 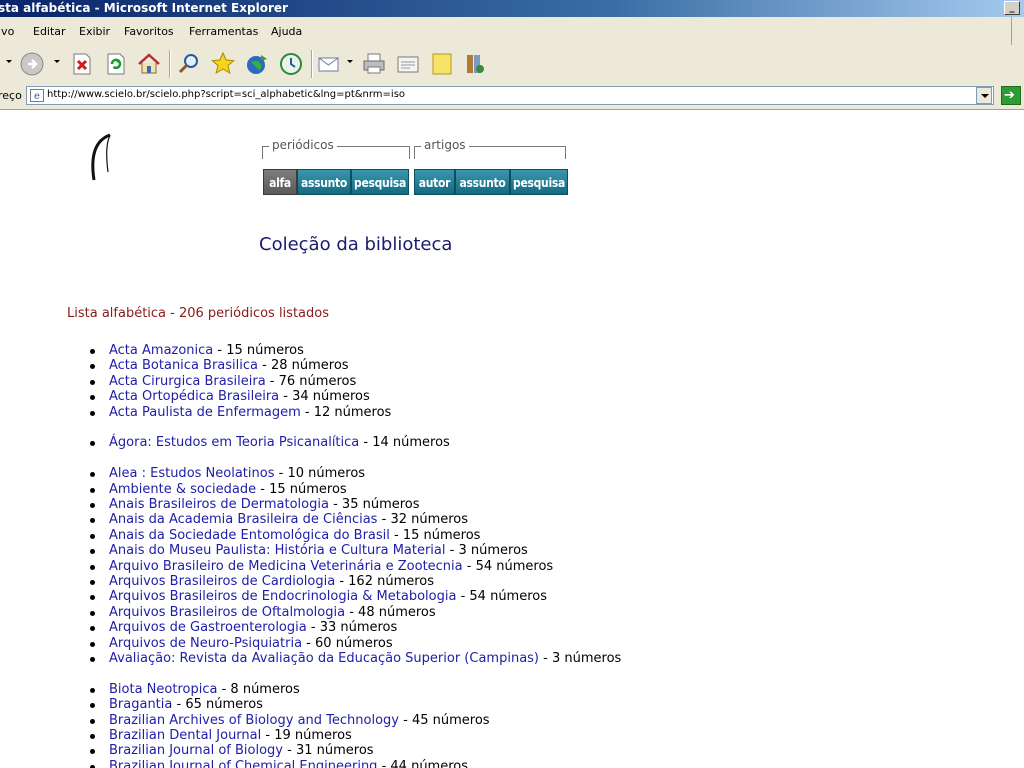 I want to click on journal-link: Brazilian Dental Journal, so click(x=185, y=735).